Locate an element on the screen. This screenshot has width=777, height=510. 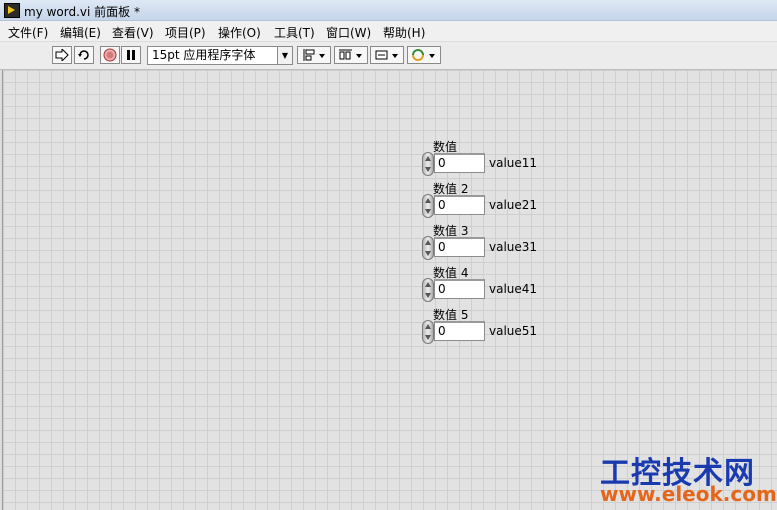
run-button is located at coordinates (62, 55).